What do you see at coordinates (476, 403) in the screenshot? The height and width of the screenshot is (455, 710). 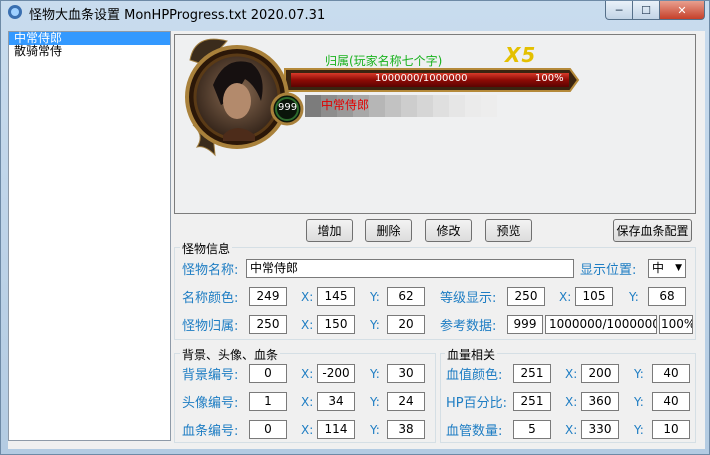 I see `hp-percent-label: HP百分比:` at bounding box center [476, 403].